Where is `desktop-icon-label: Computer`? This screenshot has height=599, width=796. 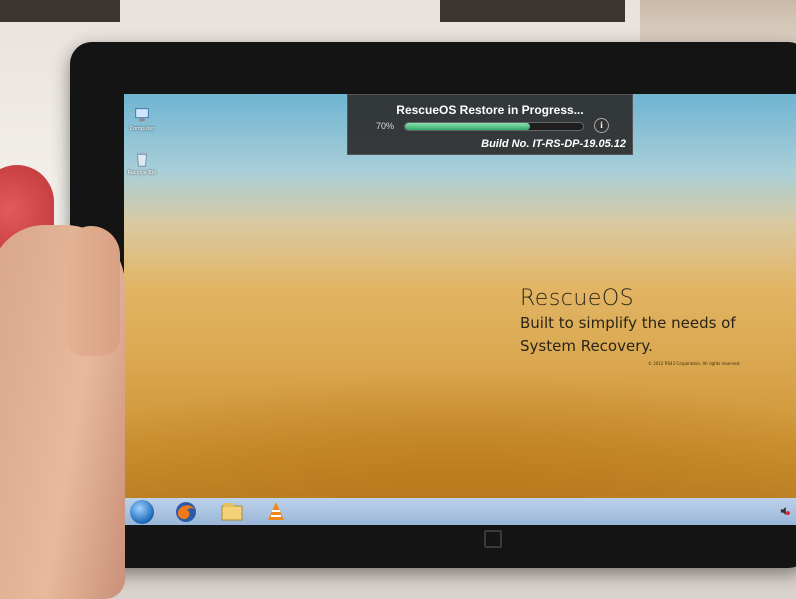 desktop-icon-label: Computer is located at coordinates (142, 129).